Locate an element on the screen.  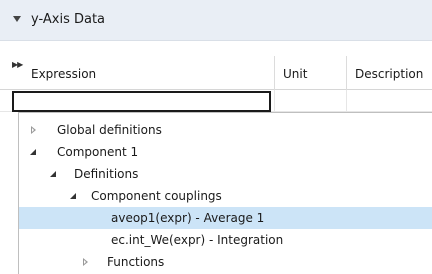
tree-item-label: Definitions is located at coordinates (106, 174).